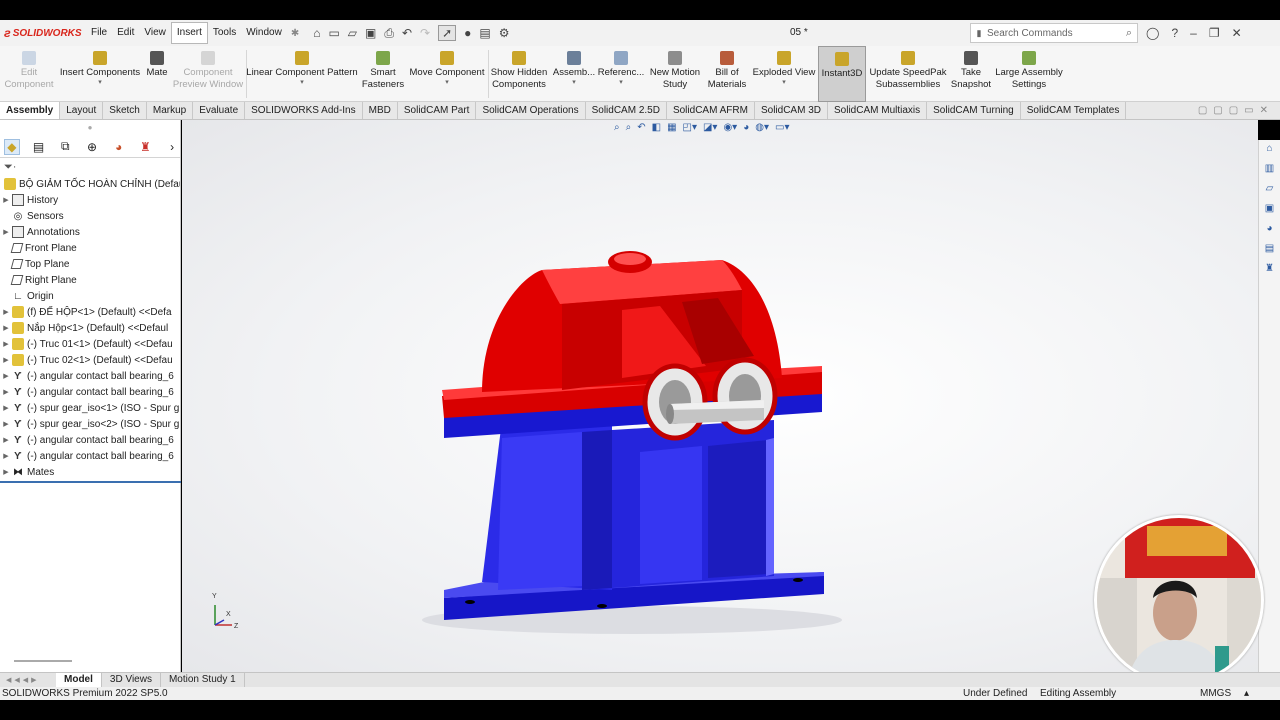 Image resolution: width=1280 pixels, height=720 pixels. What do you see at coordinates (1215, 693) in the screenshot?
I see `unit-system-selector: MMGS` at bounding box center [1215, 693].